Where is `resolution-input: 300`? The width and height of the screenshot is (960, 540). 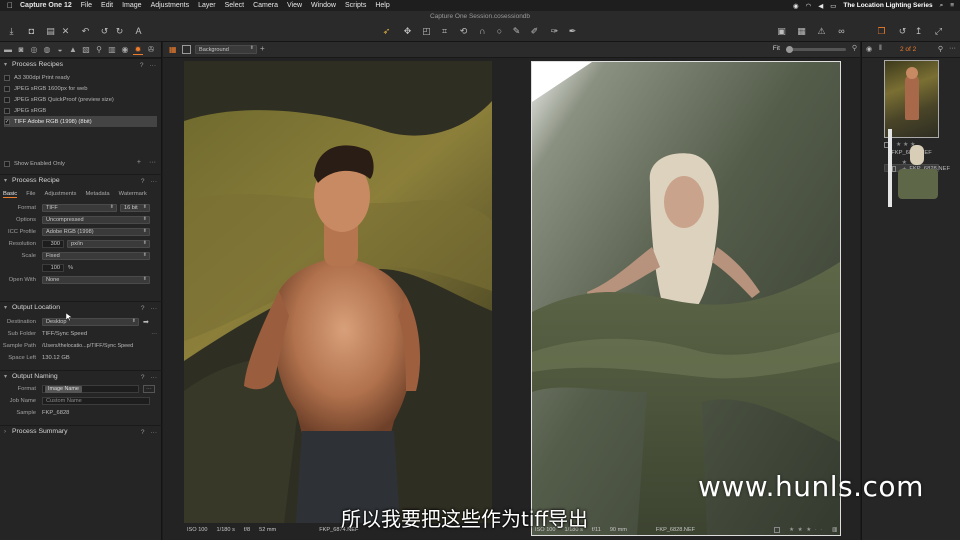
resolution-input: 300 is located at coordinates (53, 244).